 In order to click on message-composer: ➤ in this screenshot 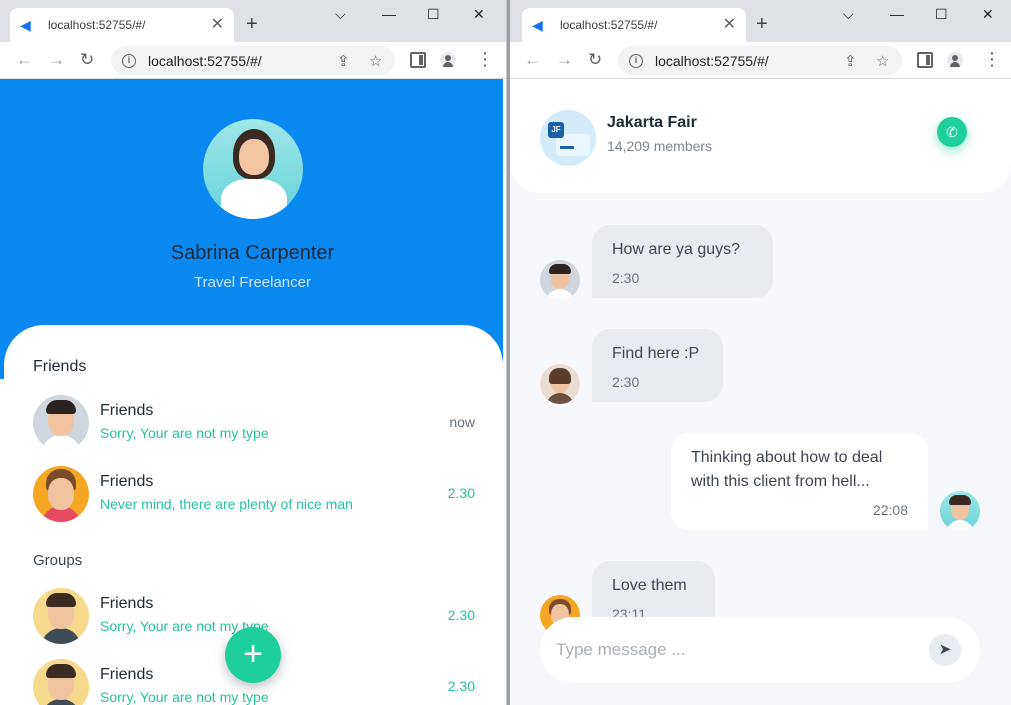, I will do `click(760, 650)`.